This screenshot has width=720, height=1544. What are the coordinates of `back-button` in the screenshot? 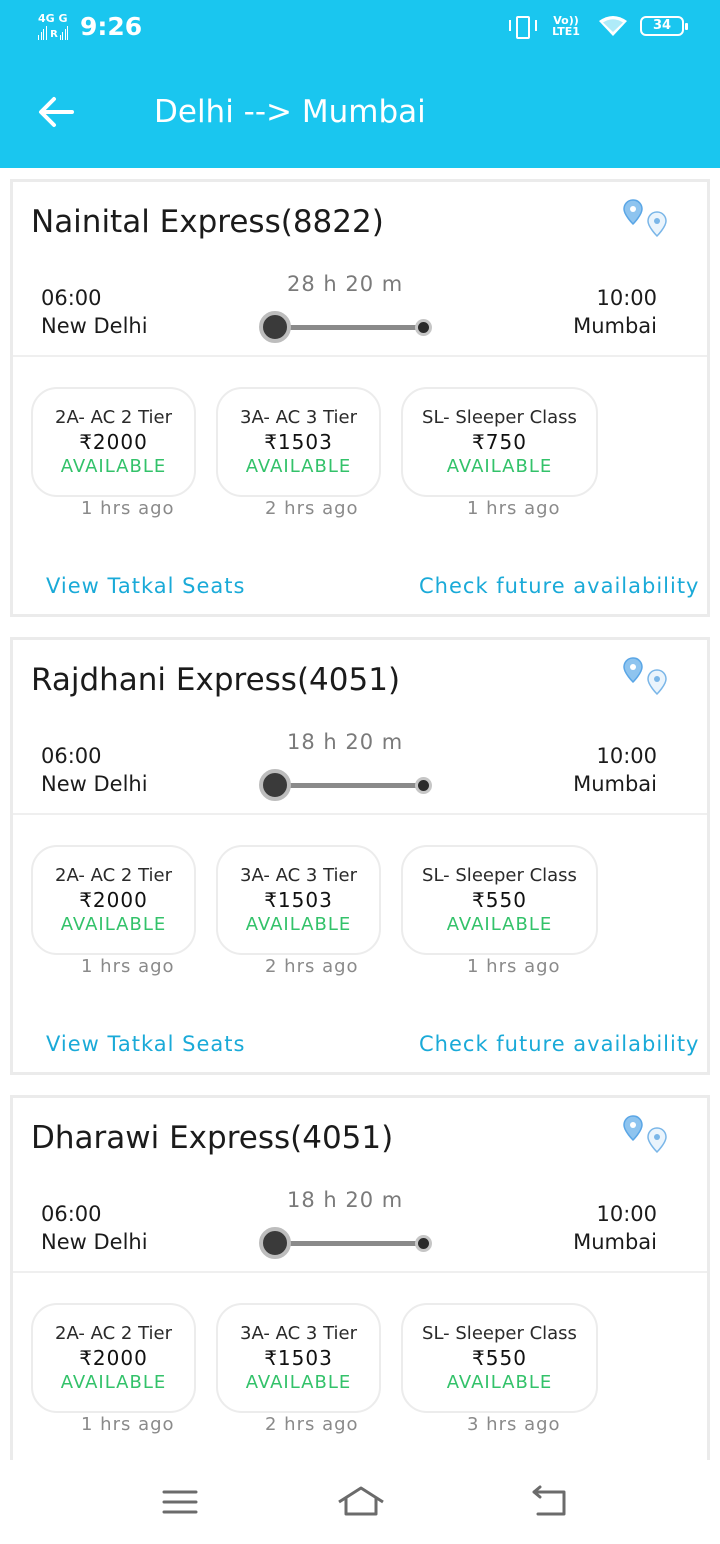 It's located at (56, 112).